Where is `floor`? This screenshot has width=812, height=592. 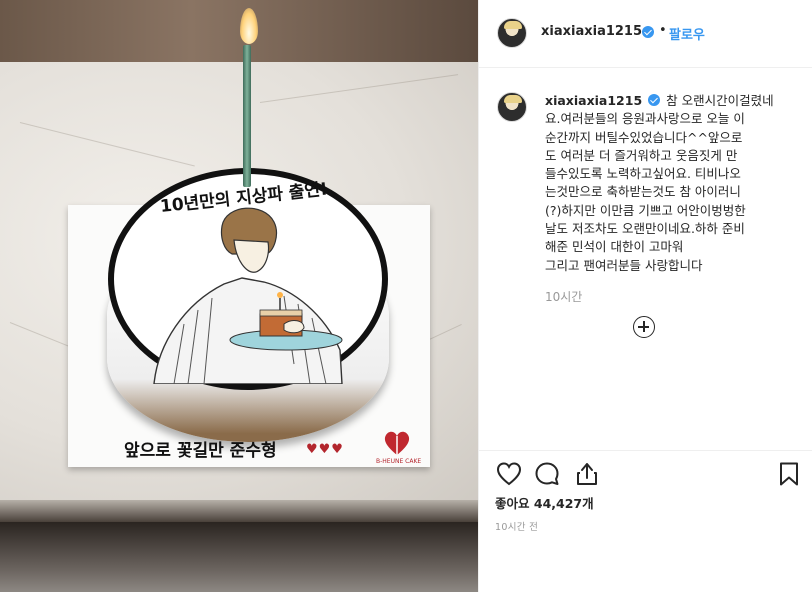
floor is located at coordinates (239, 557).